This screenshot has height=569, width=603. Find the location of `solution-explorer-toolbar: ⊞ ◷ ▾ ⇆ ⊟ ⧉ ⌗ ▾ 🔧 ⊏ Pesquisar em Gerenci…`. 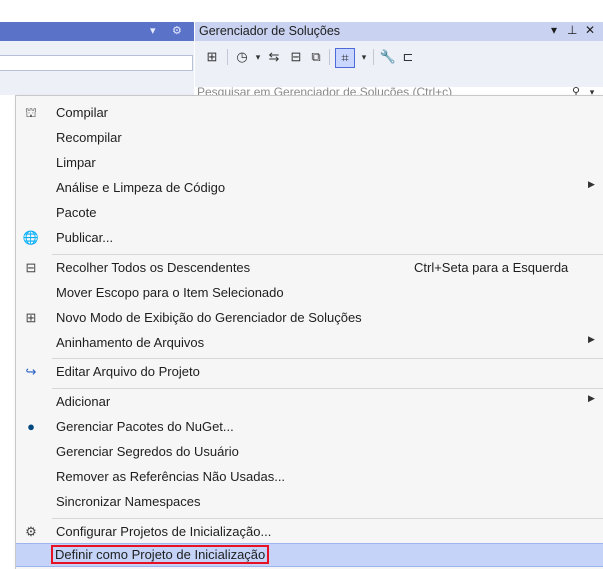

solution-explorer-toolbar: ⊞ ◷ ▾ ⇆ ⊟ ⧉ ⌗ ▾ 🔧 ⊏ Pesquisar em Gerenci… is located at coordinates (399, 70).